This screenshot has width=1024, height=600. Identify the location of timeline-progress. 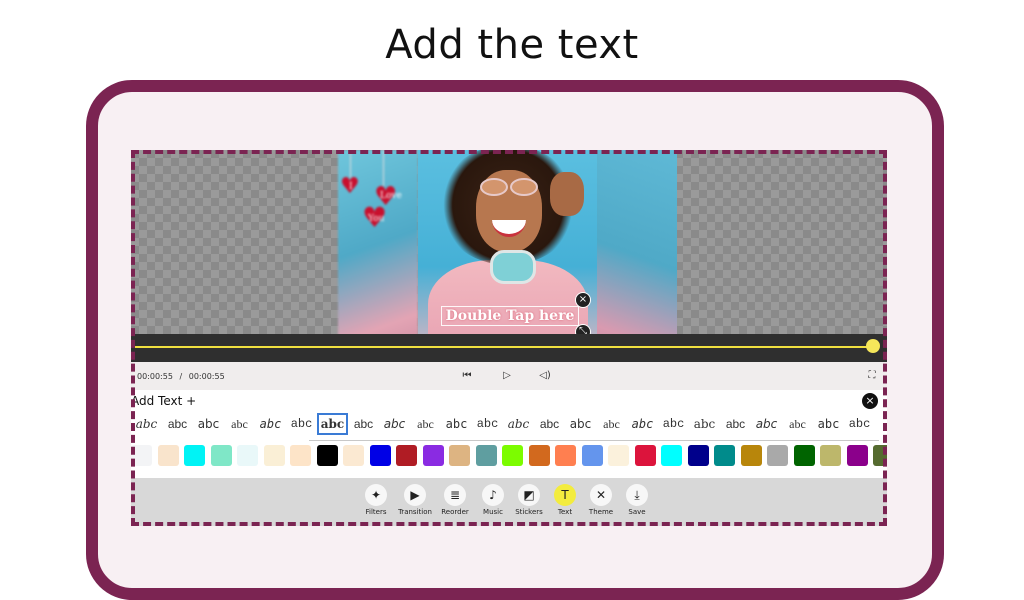
(505, 347).